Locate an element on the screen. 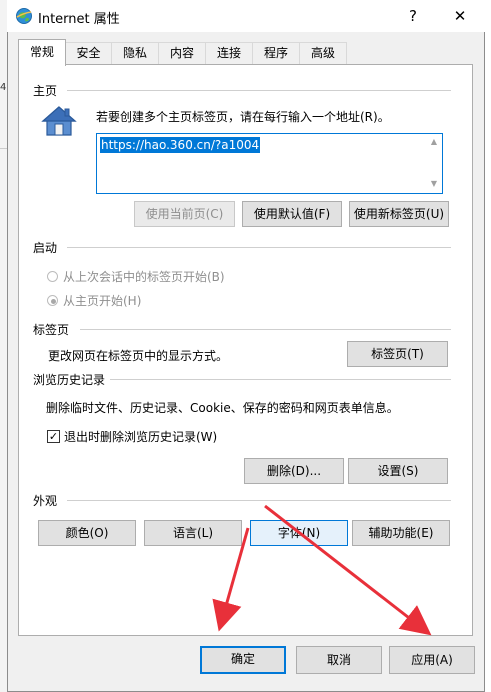 This screenshot has width=491, height=692. history-divider is located at coordinates (280, 379).